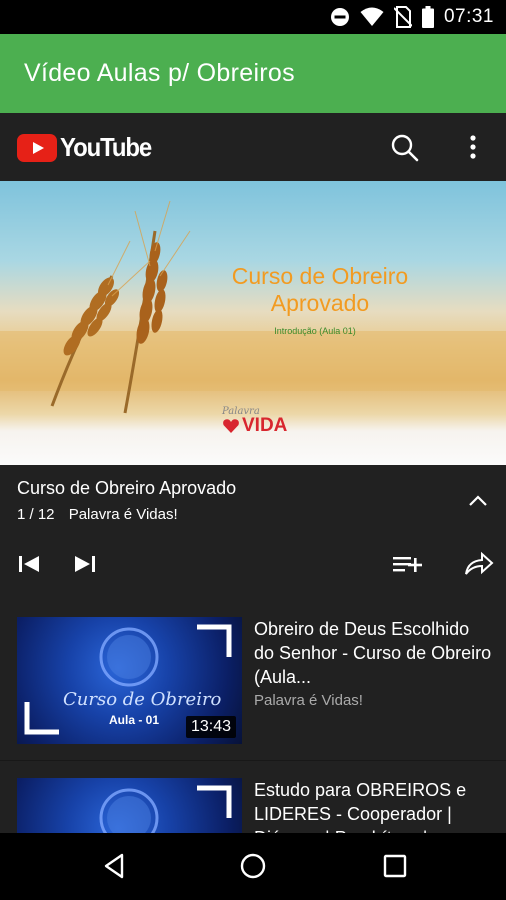  I want to click on playlist-channel: Palavra é Vidas!, so click(123, 514).